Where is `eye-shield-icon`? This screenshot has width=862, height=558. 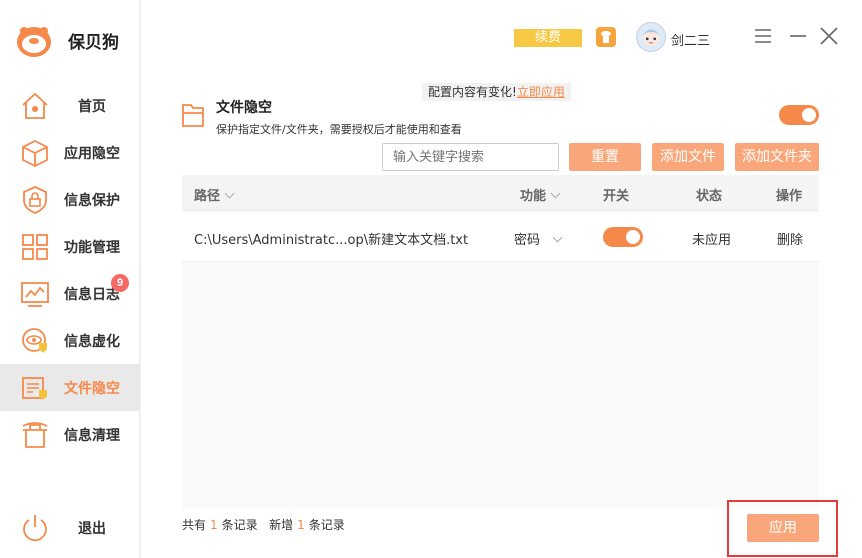
eye-shield-icon is located at coordinates (34, 340).